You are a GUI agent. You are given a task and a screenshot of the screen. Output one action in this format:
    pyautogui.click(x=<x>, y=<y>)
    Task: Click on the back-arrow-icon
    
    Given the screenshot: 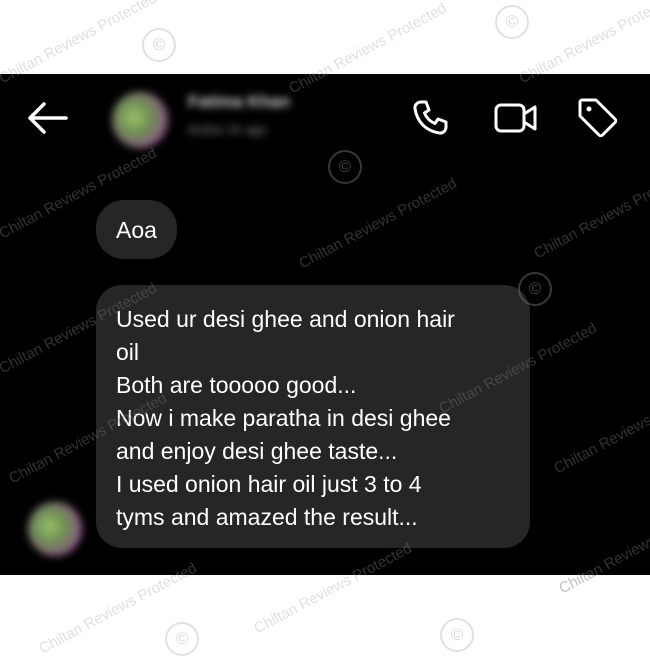 What is the action you would take?
    pyautogui.click(x=48, y=118)
    